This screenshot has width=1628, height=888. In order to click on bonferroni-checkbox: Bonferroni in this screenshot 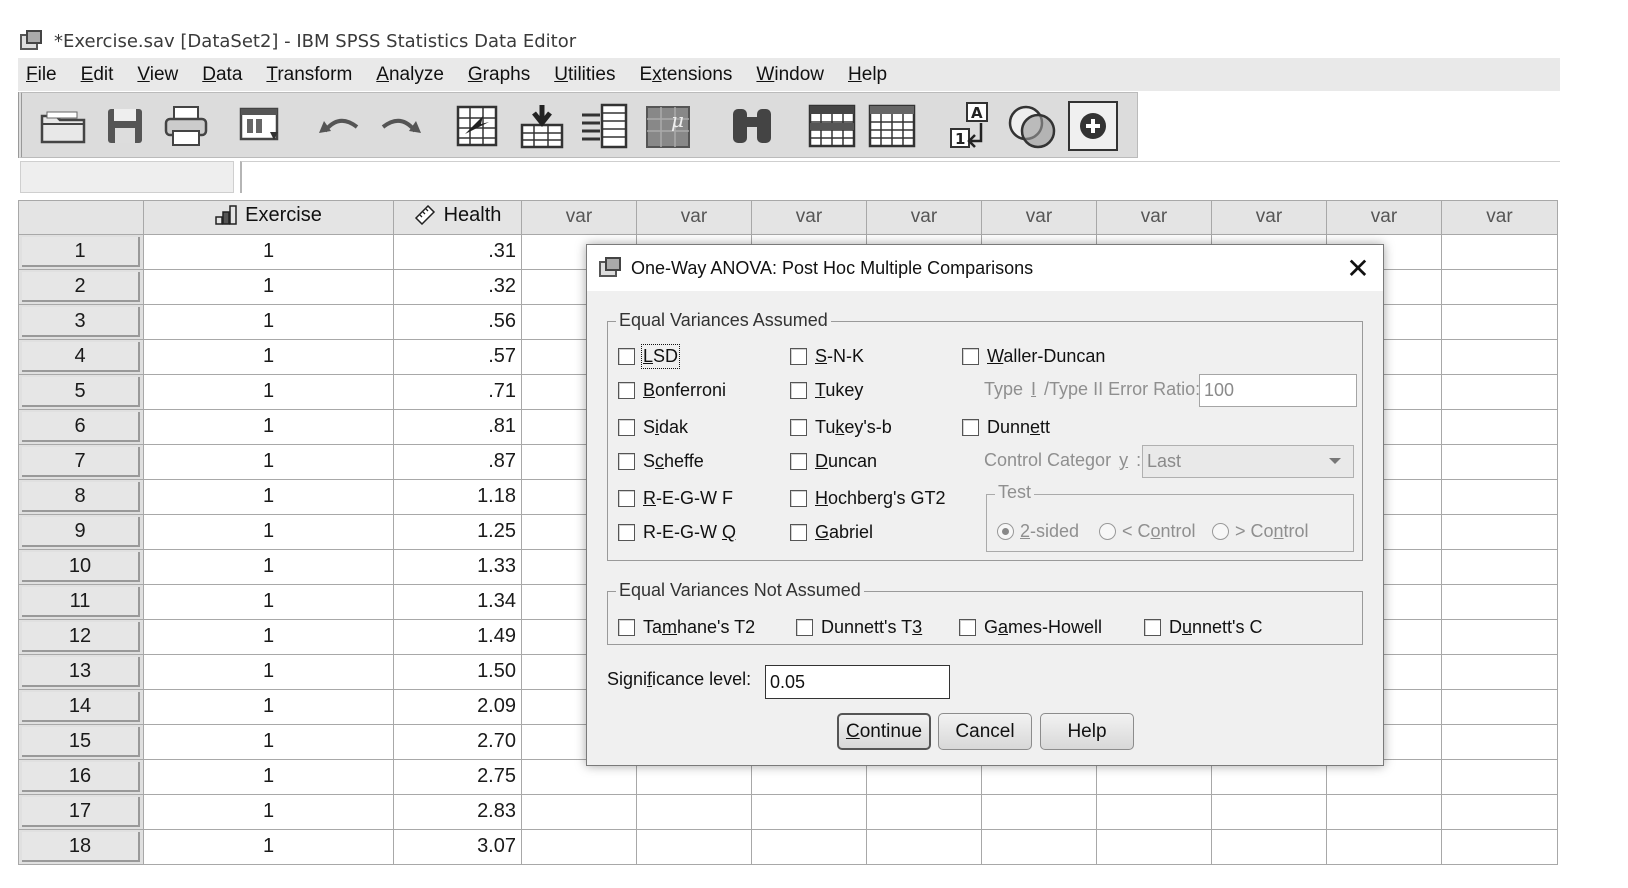, I will do `click(672, 390)`.